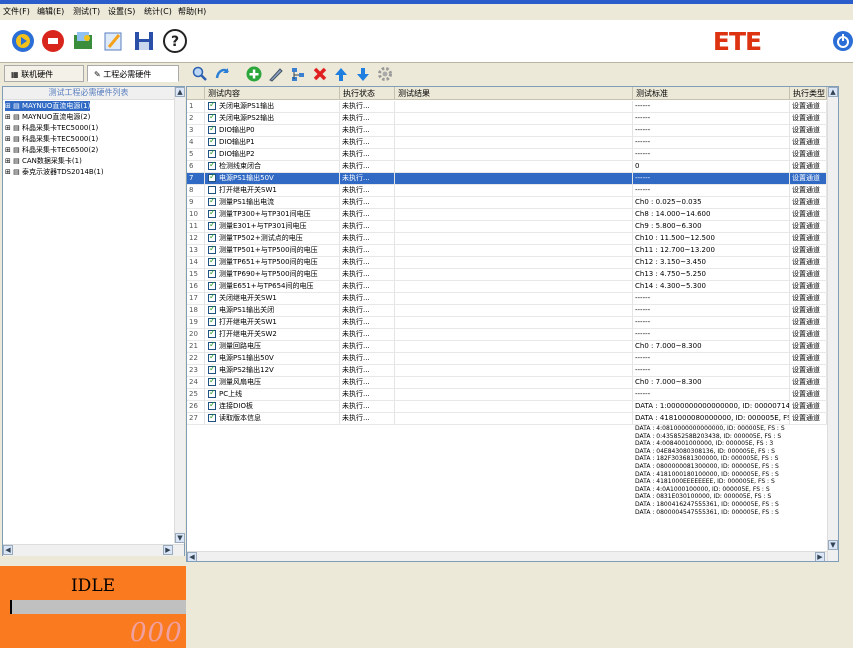 This screenshot has height=648, width=853. I want to click on grid-header-result: 测试结果, so click(514, 93).